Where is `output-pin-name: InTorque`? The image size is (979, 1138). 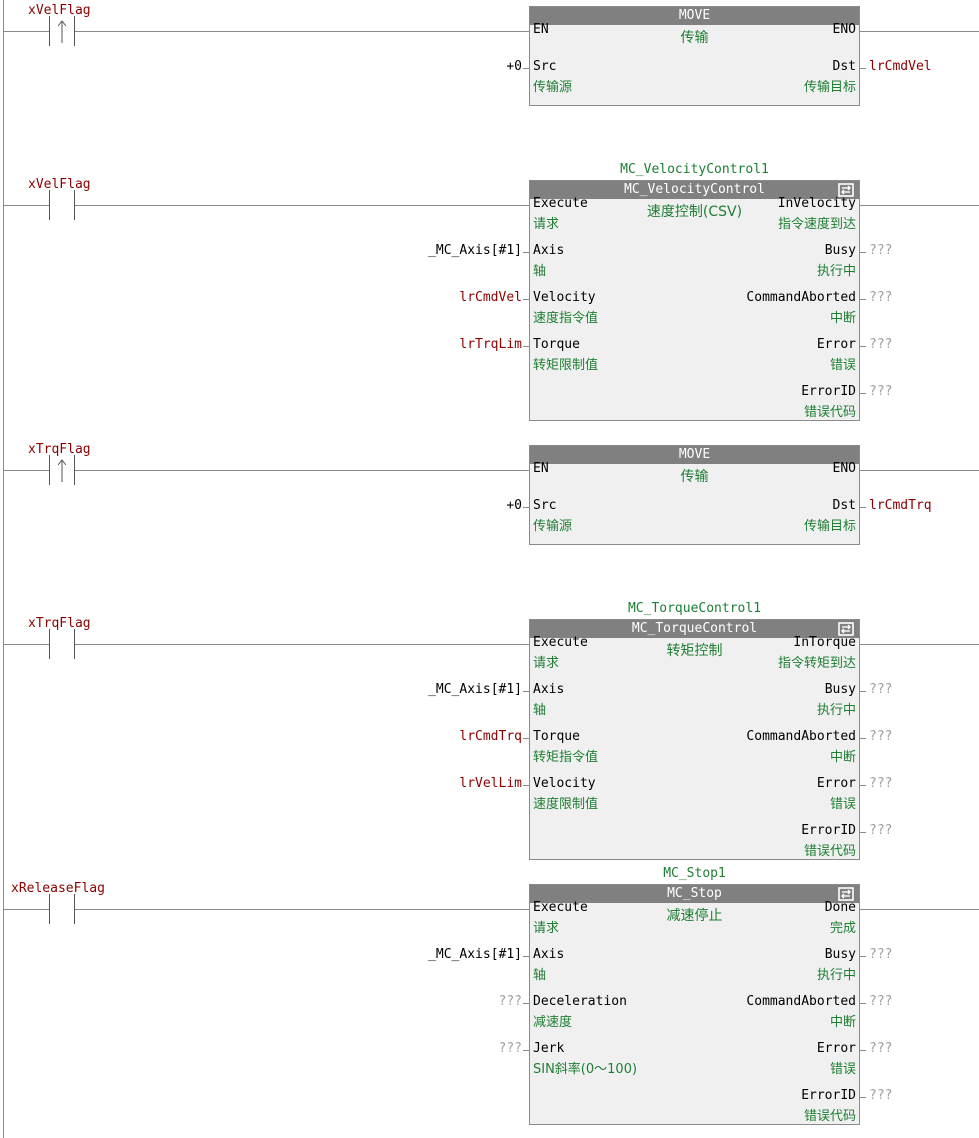 output-pin-name: InTorque is located at coordinates (824, 642).